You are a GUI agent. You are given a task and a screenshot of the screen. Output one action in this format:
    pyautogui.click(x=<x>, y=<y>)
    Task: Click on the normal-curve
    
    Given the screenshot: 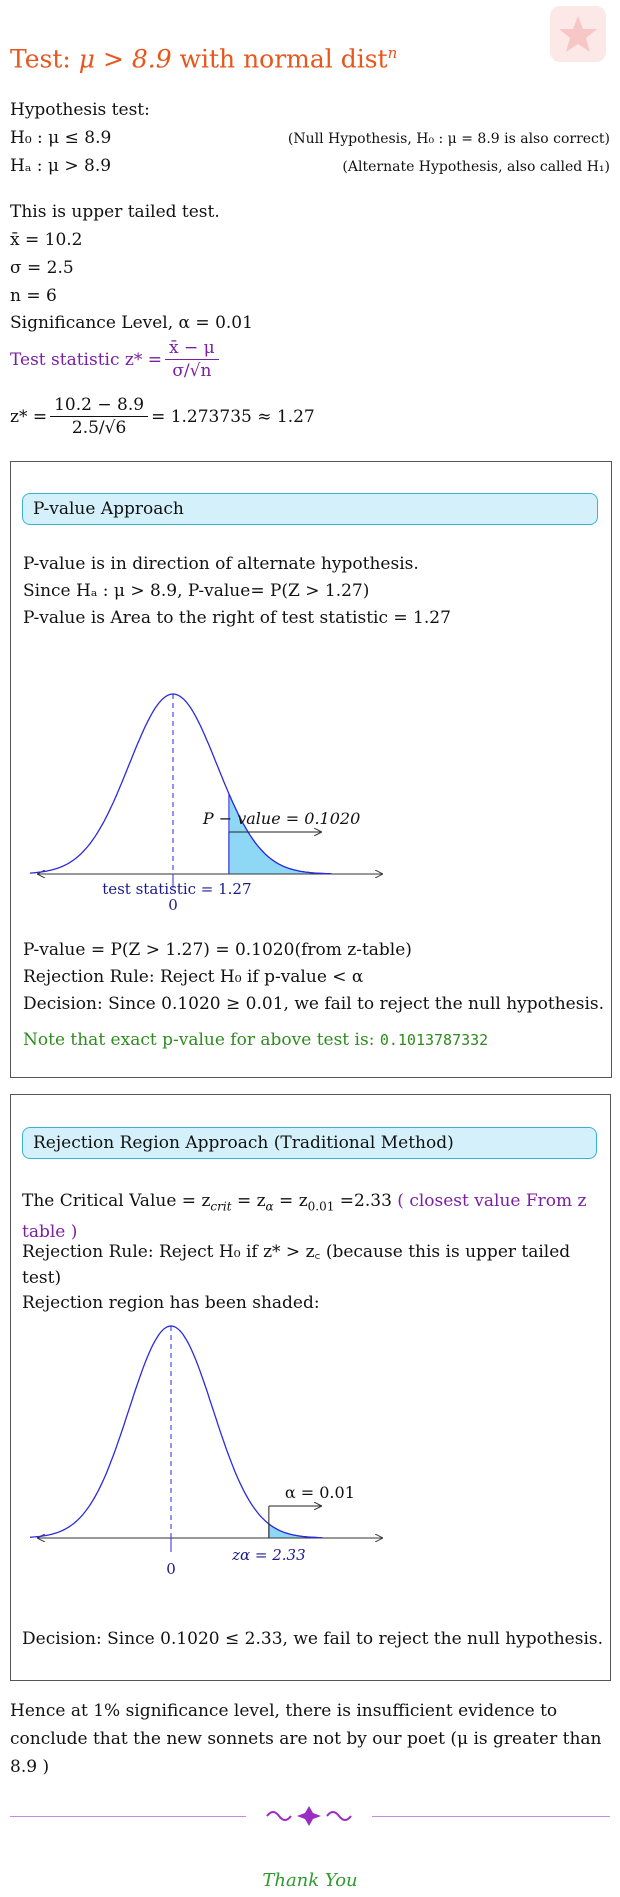 What is the action you would take?
    pyautogui.click(x=181, y=784)
    